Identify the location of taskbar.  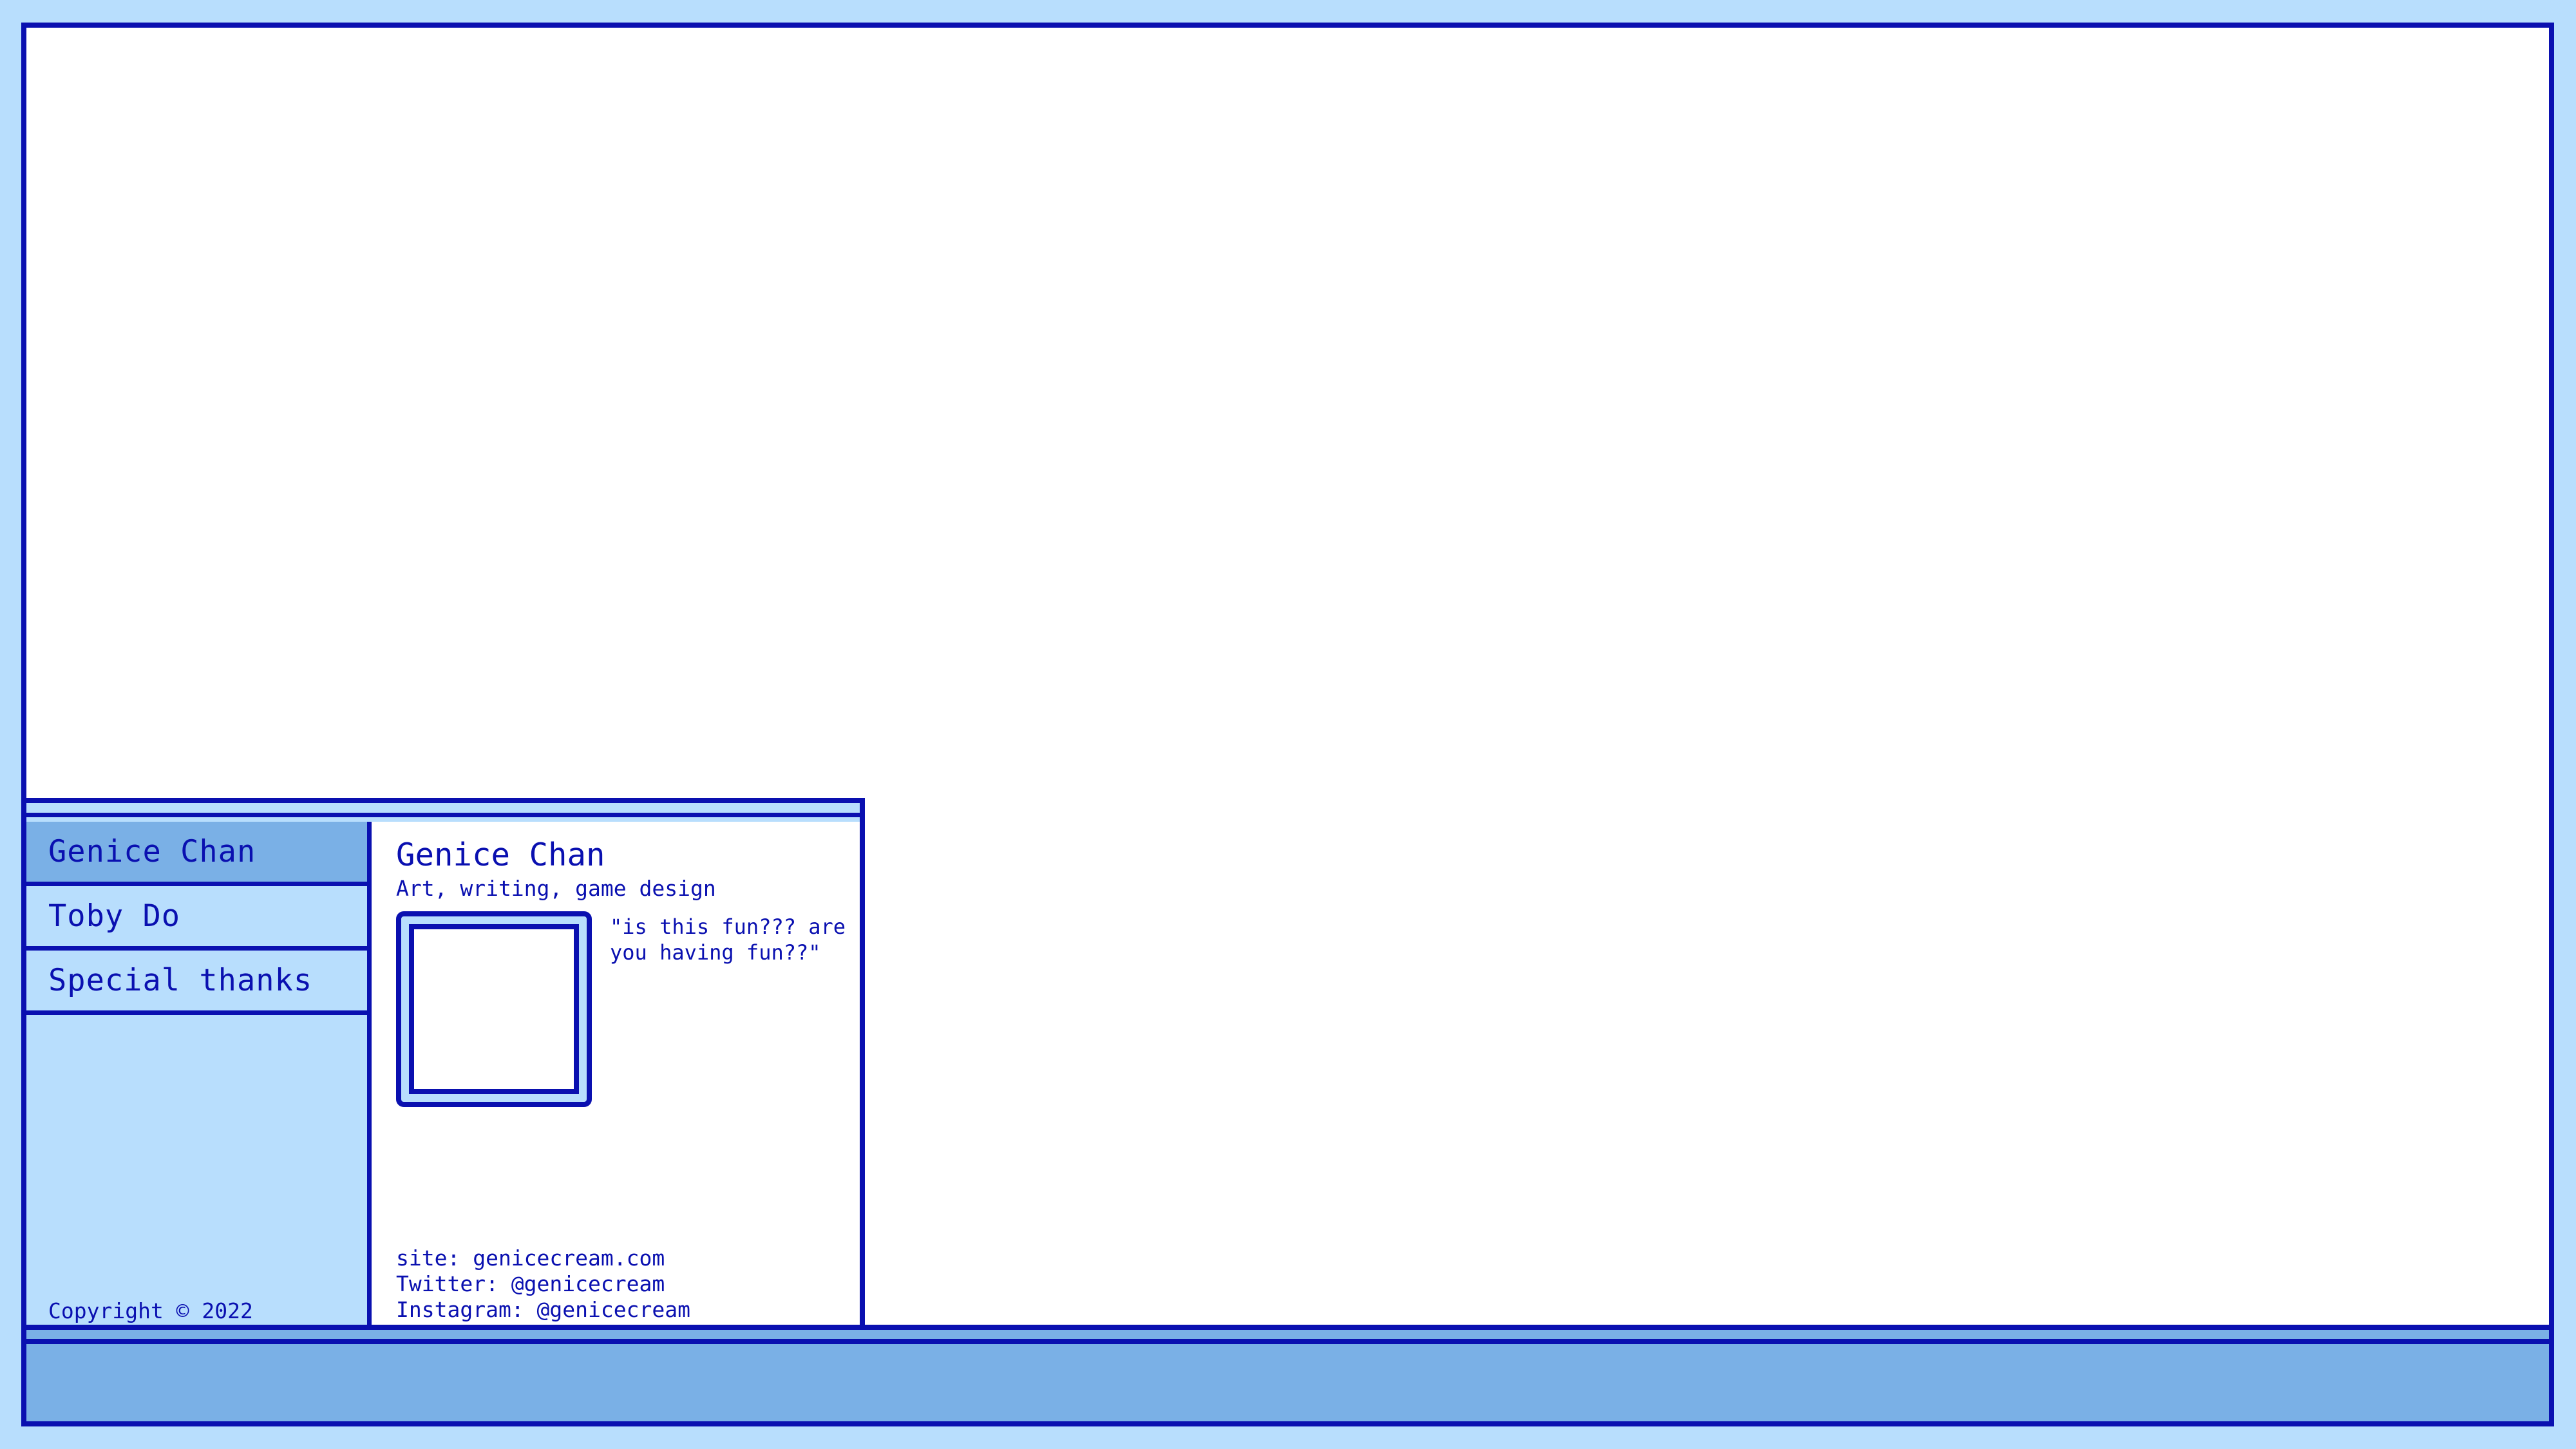
(1287, 1373).